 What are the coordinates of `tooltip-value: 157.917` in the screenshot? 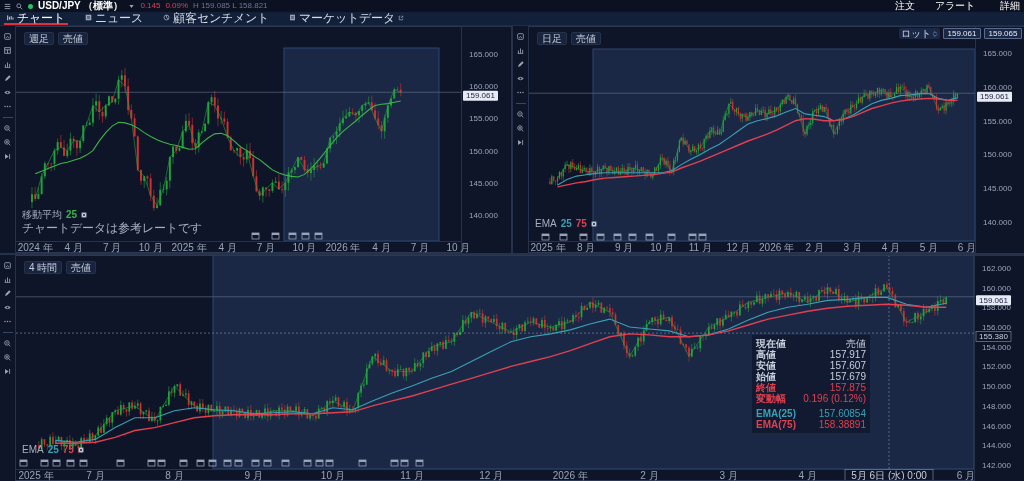 It's located at (847, 354).